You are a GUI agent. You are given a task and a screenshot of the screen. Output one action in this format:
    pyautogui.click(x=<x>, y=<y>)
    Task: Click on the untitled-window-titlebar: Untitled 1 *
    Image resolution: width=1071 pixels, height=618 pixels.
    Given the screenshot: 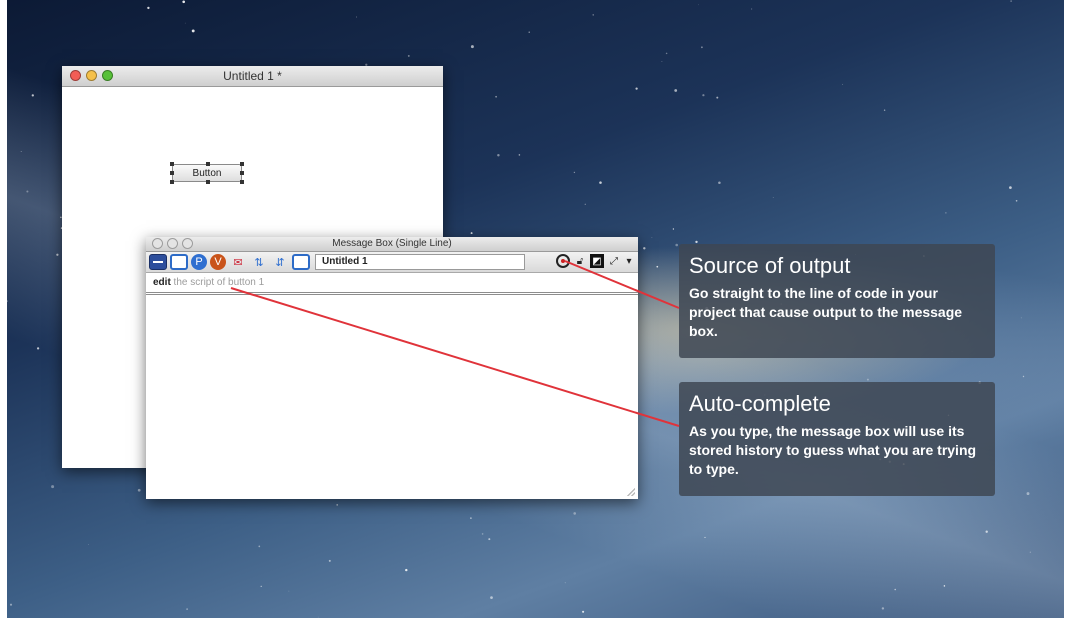 What is the action you would take?
    pyautogui.click(x=252, y=76)
    